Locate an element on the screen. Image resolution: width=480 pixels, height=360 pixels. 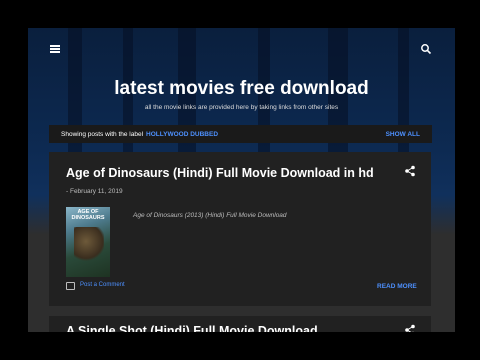
label-prefix: Showing posts with the label is located at coordinates (102, 134).